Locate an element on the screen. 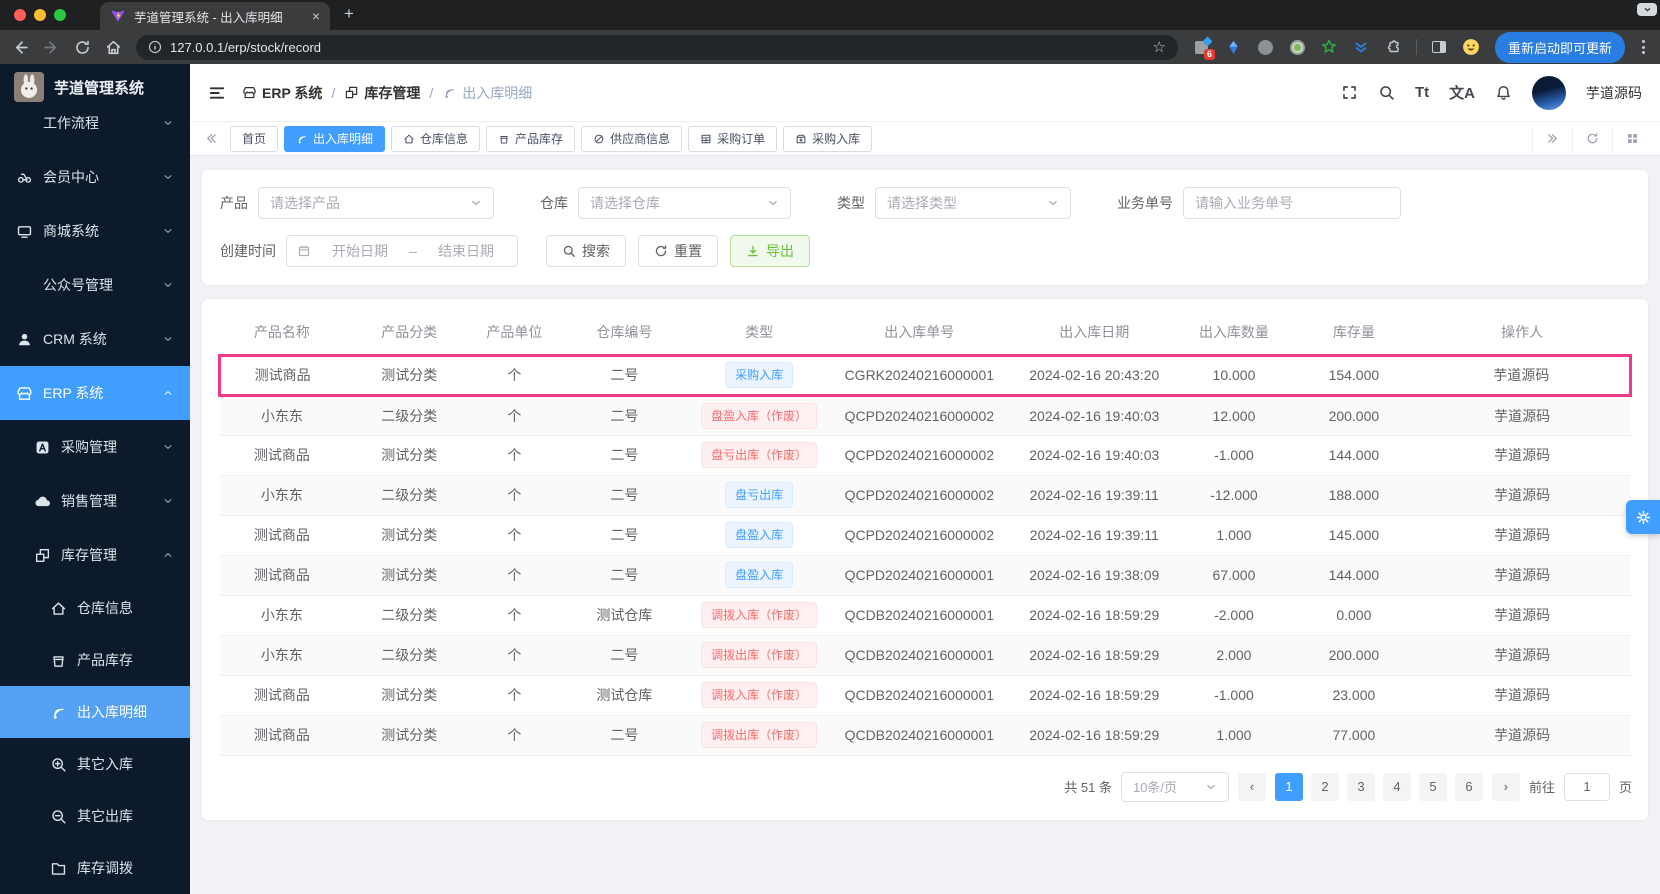 This screenshot has height=894, width=1660. page-unit-label: 页 is located at coordinates (1625, 787).